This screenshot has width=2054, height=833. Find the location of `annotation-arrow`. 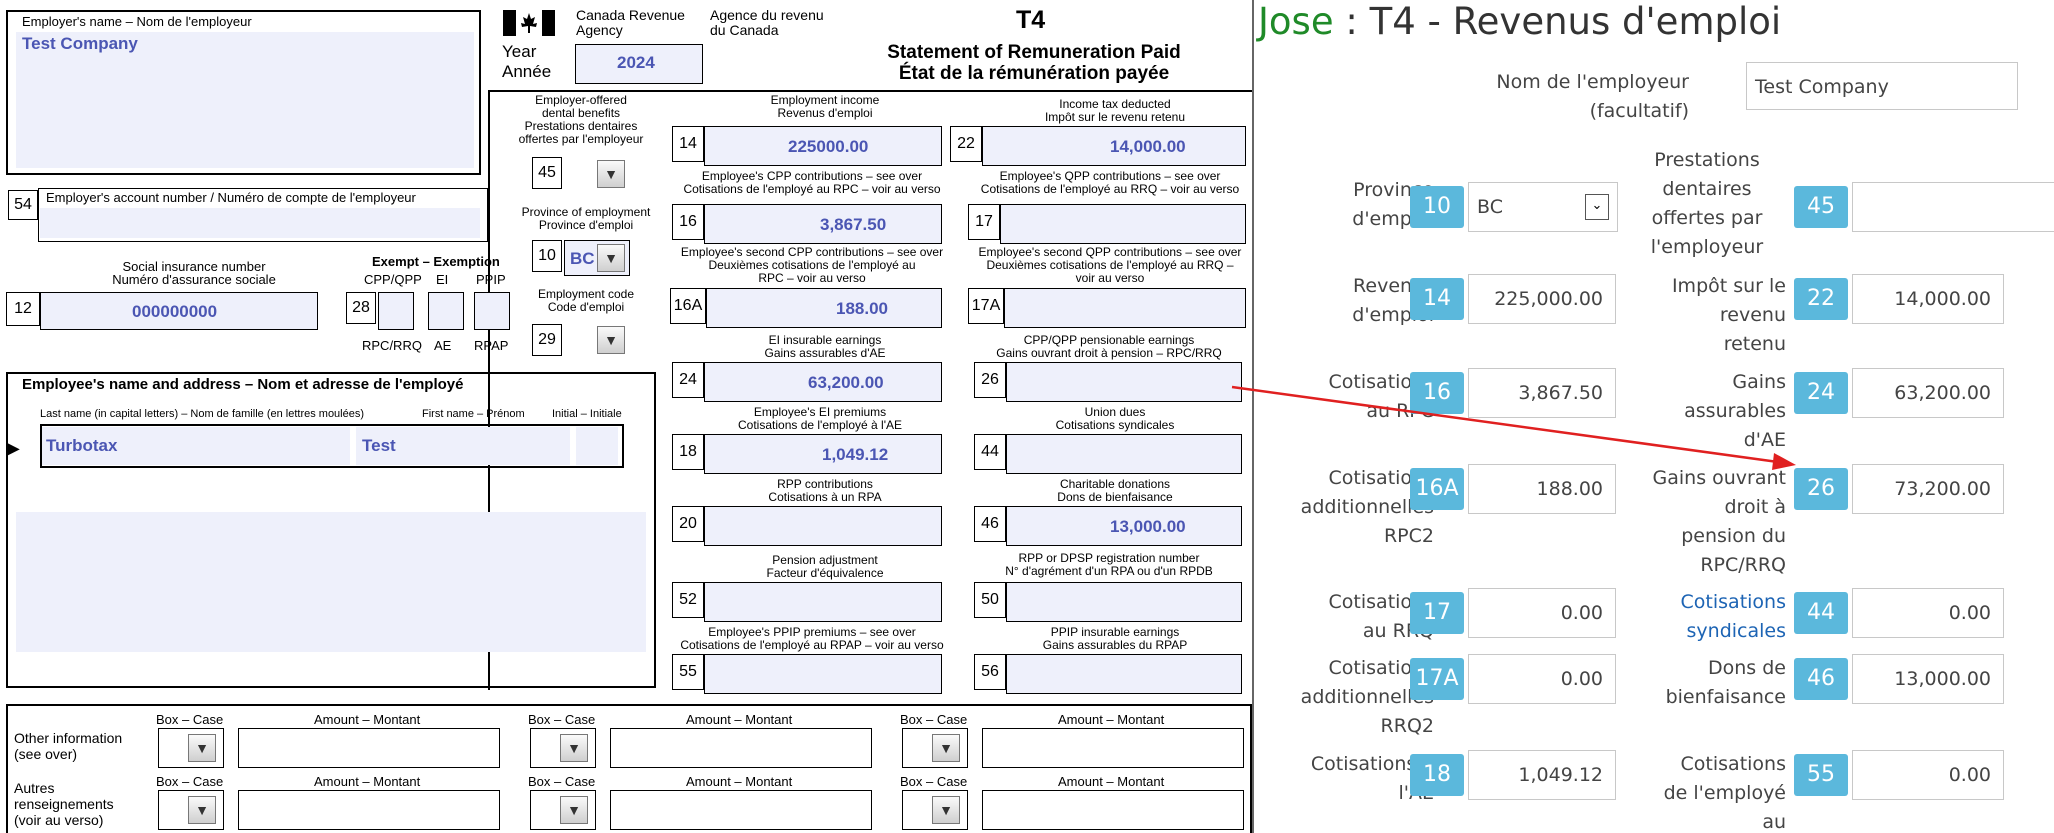

annotation-arrow is located at coordinates (1513, 427).